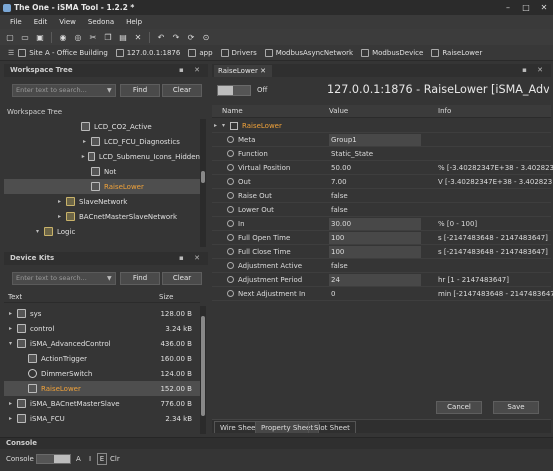 Image resolution: width=553 pixels, height=471 pixels. I want to click on property-row: Adjustment Active false, so click(381, 266).